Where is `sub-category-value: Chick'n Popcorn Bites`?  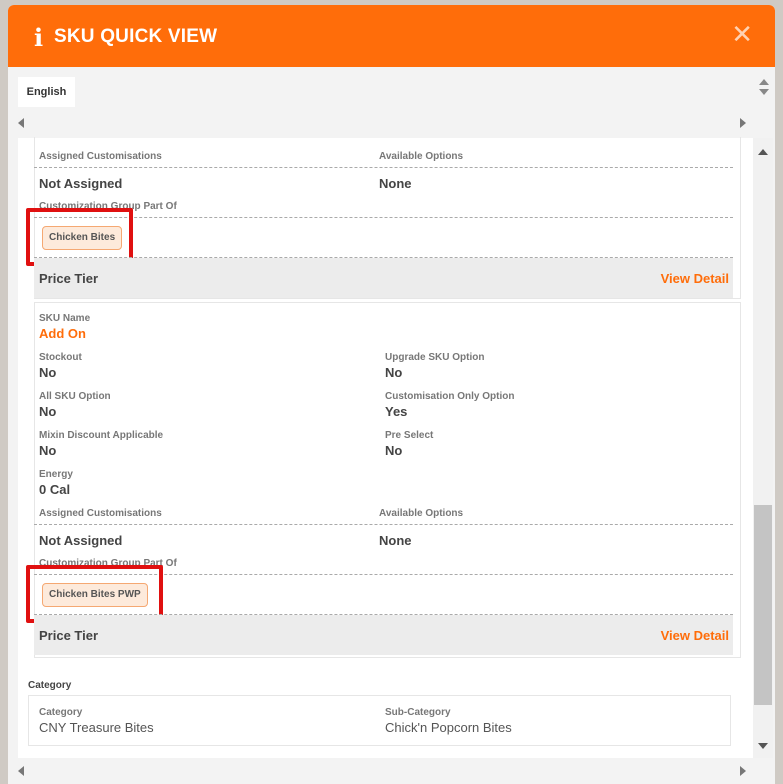 sub-category-value: Chick'n Popcorn Bites is located at coordinates (448, 727).